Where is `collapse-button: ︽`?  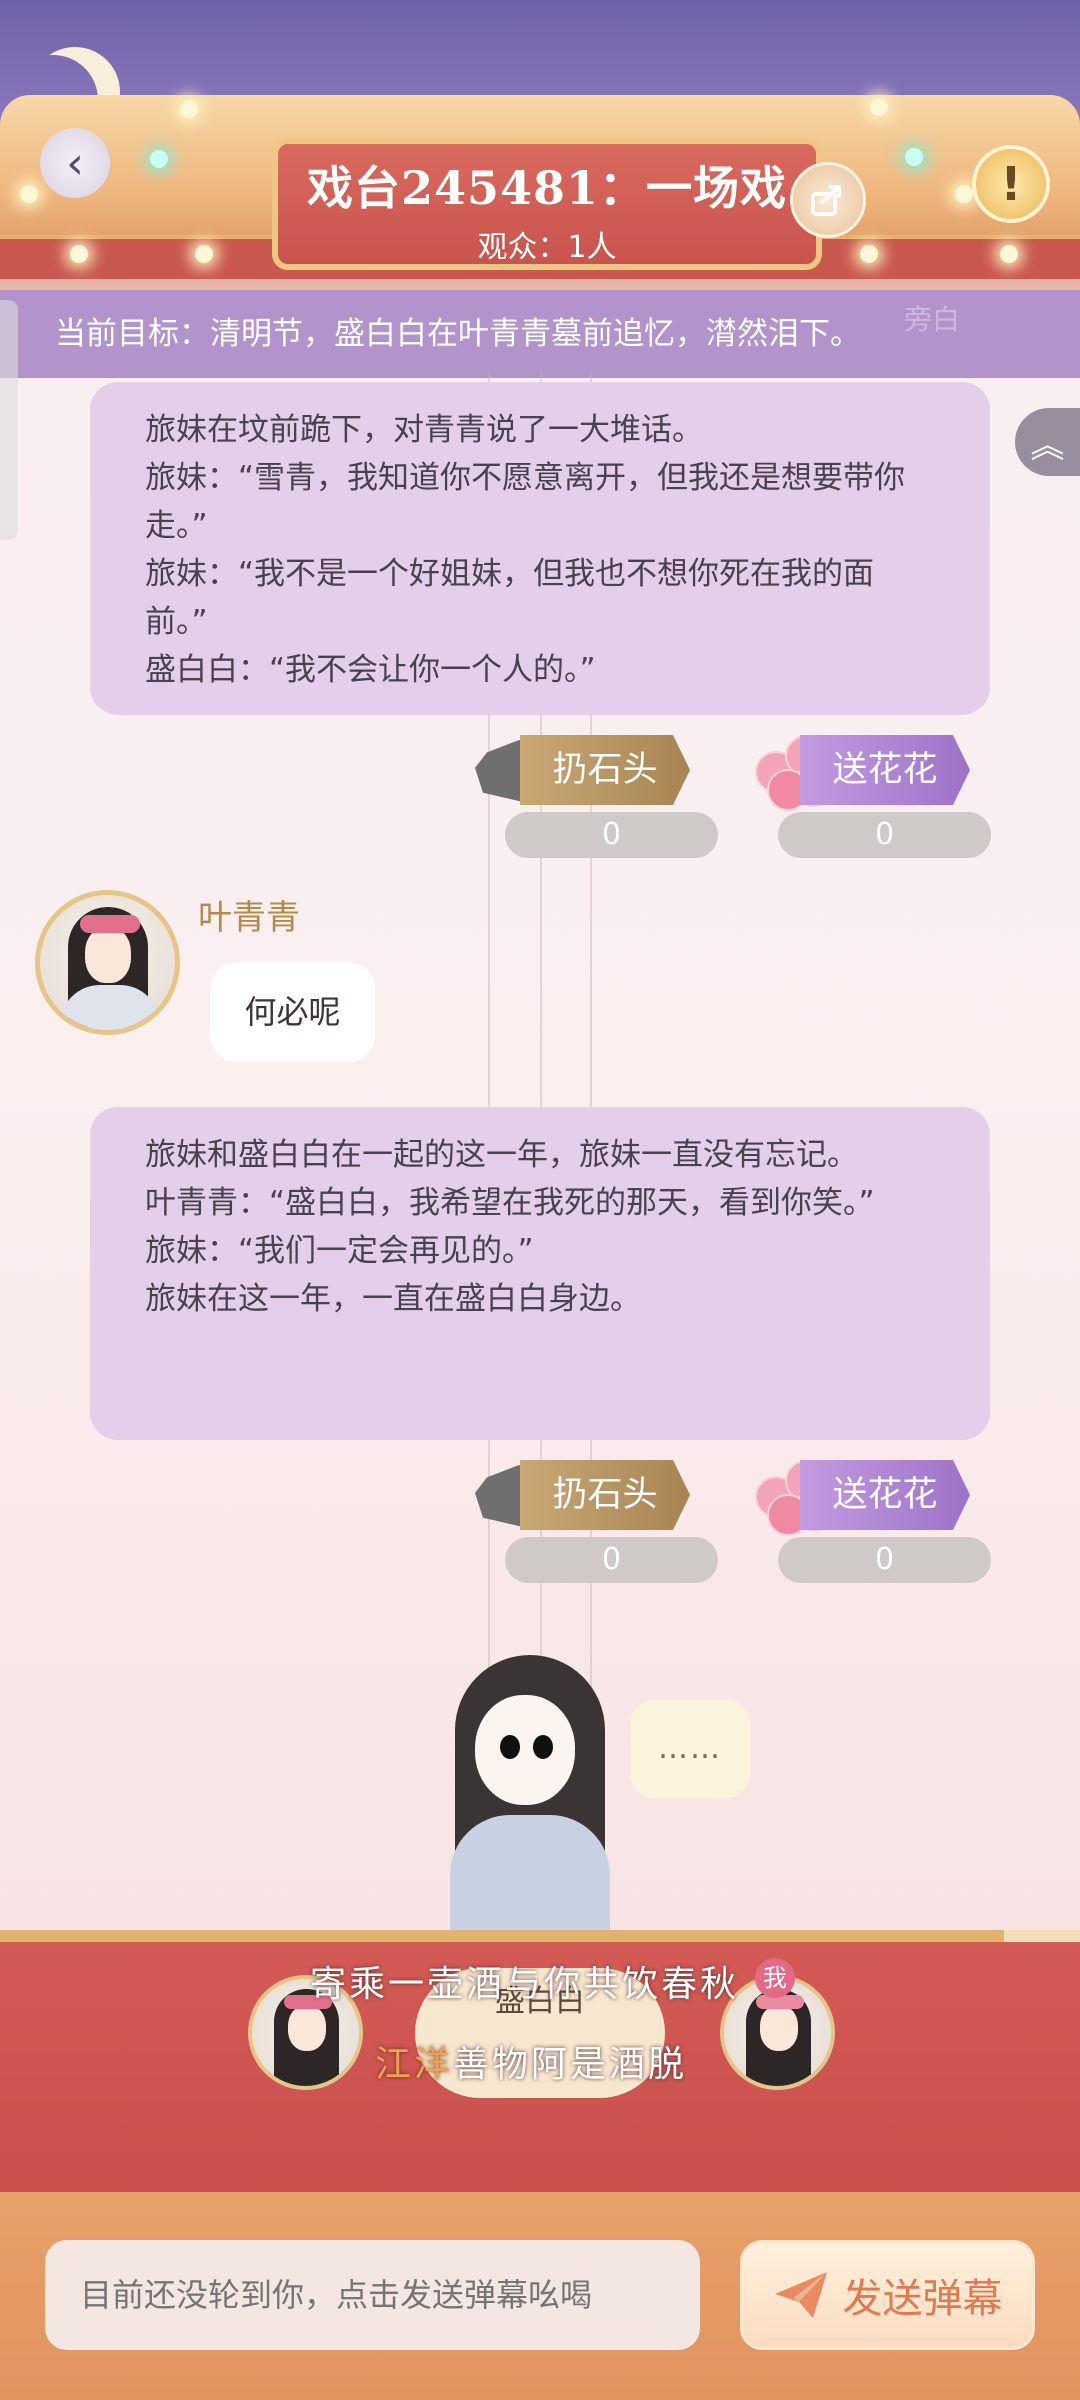
collapse-button: ︽ is located at coordinates (1047, 442).